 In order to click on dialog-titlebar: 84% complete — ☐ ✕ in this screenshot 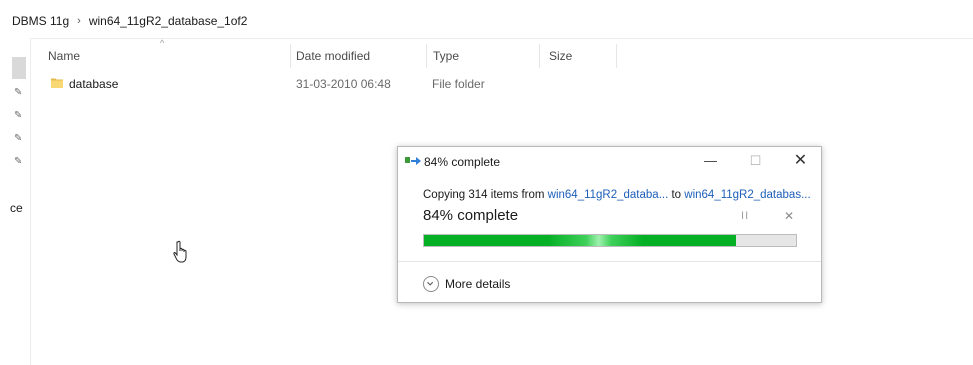, I will do `click(609, 161)`.